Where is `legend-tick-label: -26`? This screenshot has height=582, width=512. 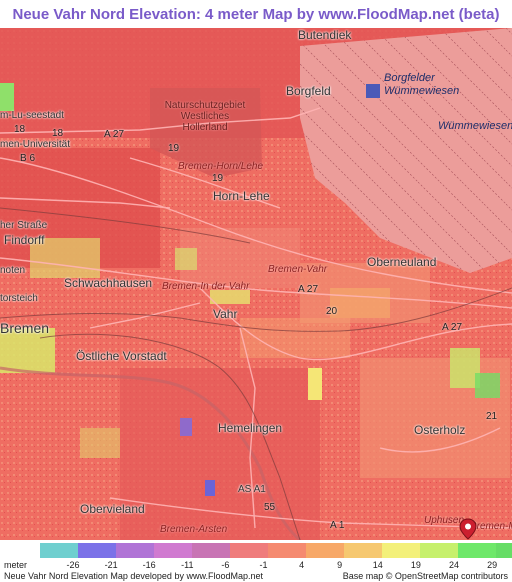 legend-tick-label: -26 is located at coordinates (73, 565).